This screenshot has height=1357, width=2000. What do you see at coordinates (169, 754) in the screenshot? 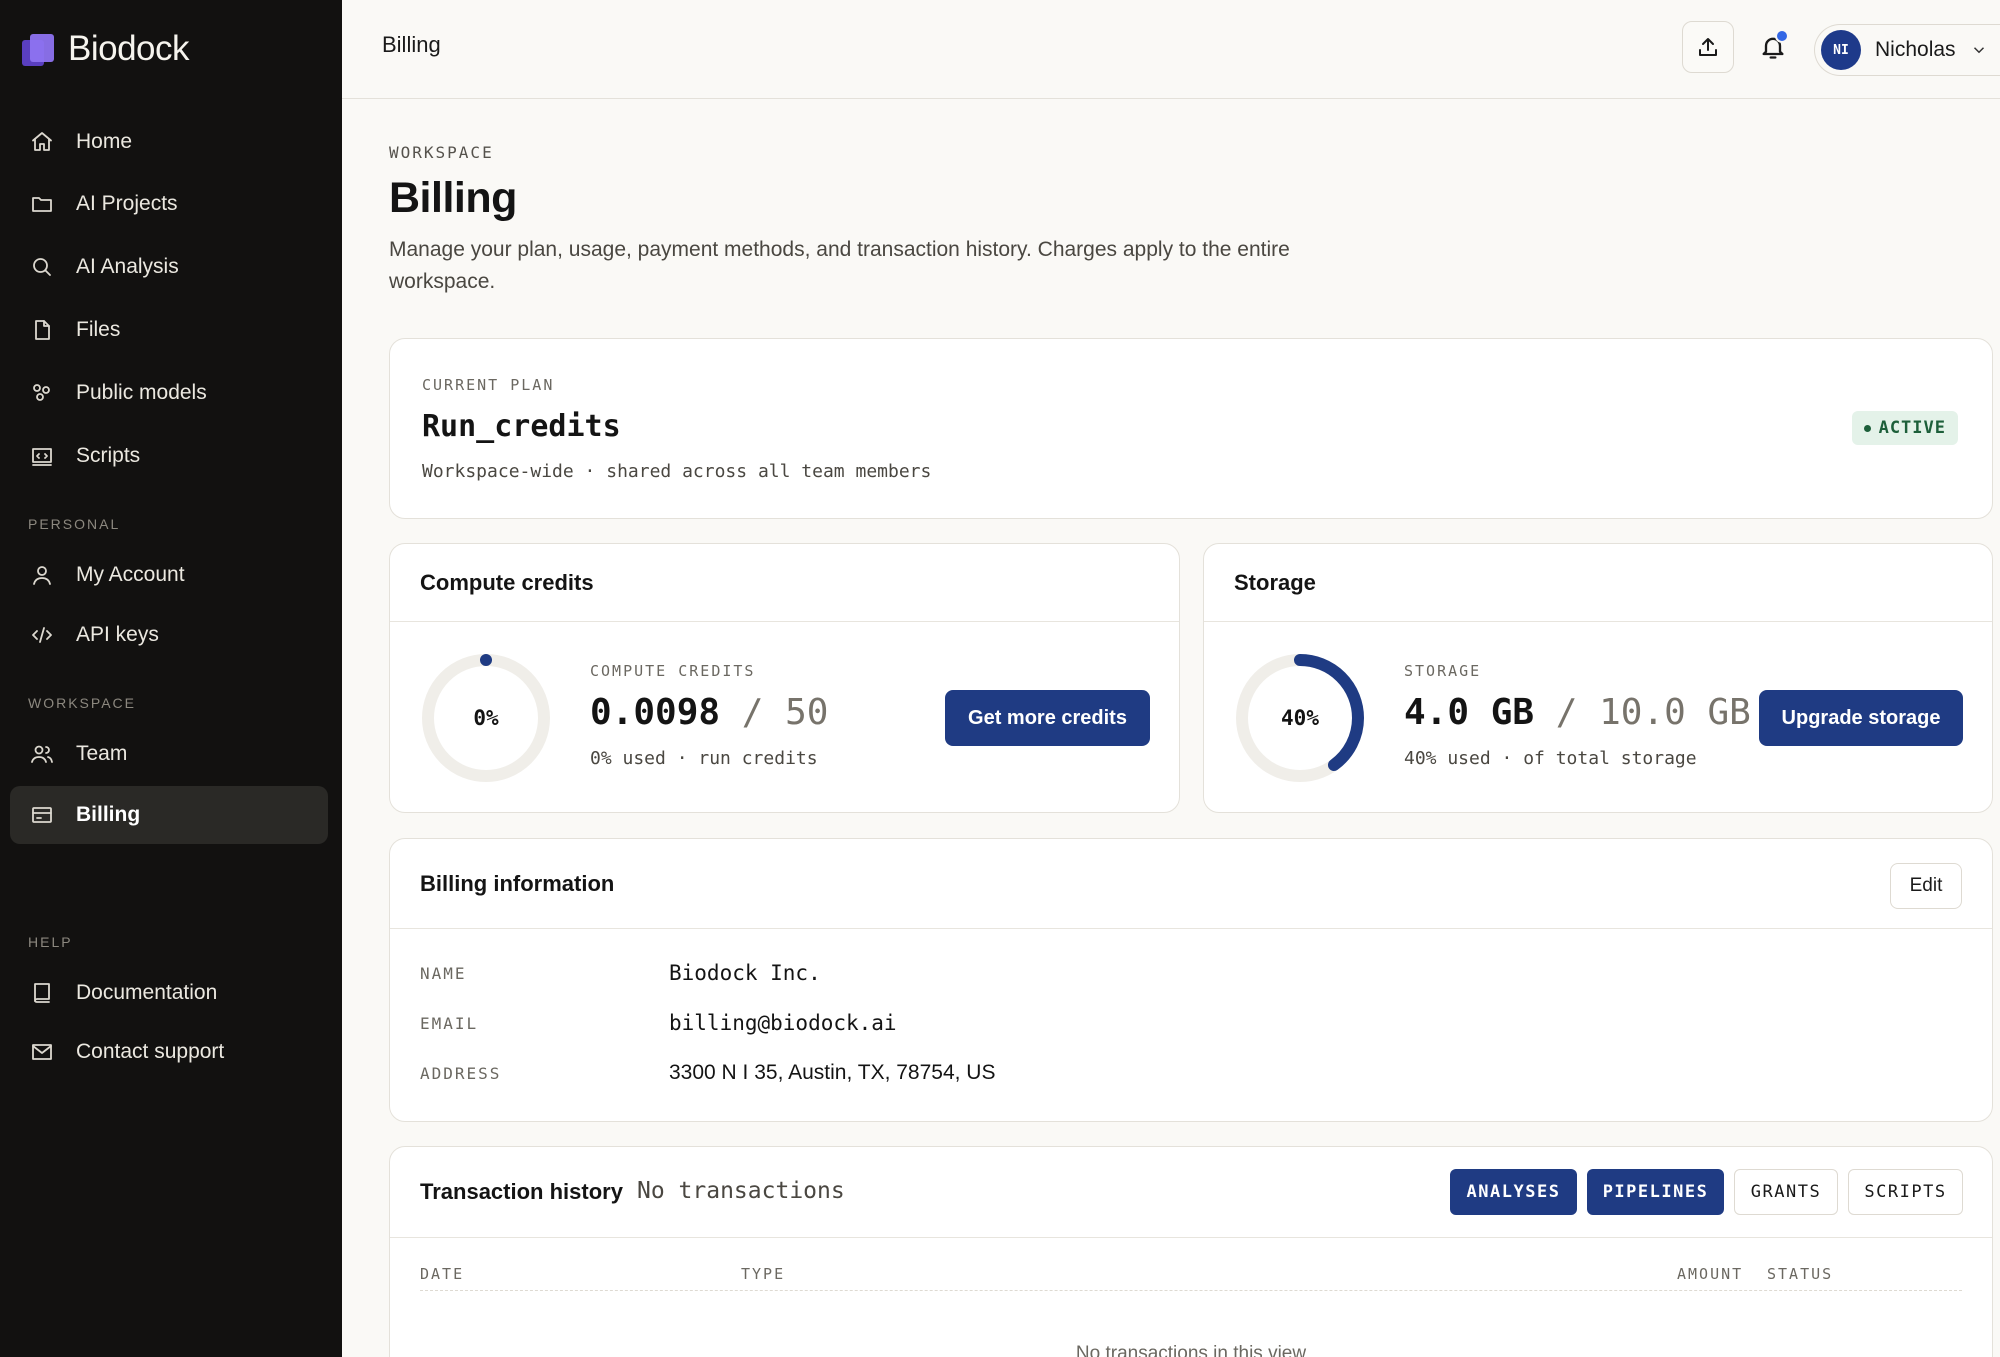
I see `sidebar-item-team: Team` at bounding box center [169, 754].